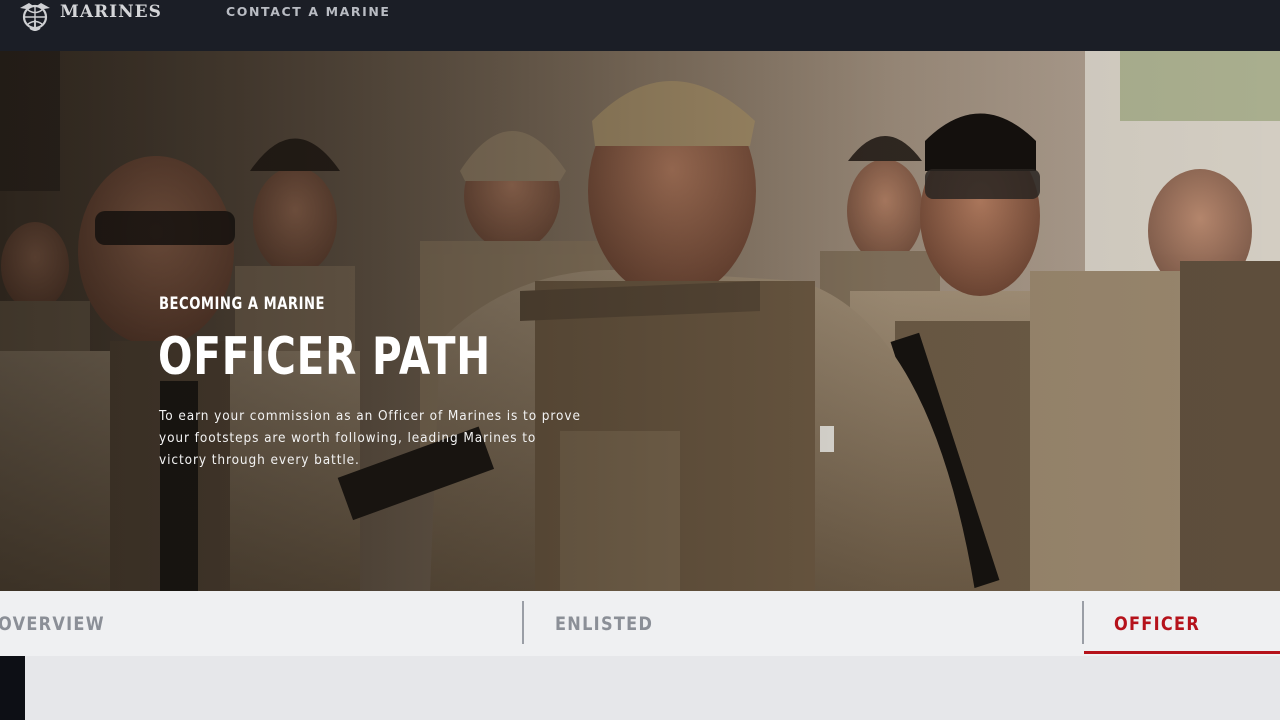 The image size is (1280, 720). What do you see at coordinates (640, 688) in the screenshot?
I see `content-area` at bounding box center [640, 688].